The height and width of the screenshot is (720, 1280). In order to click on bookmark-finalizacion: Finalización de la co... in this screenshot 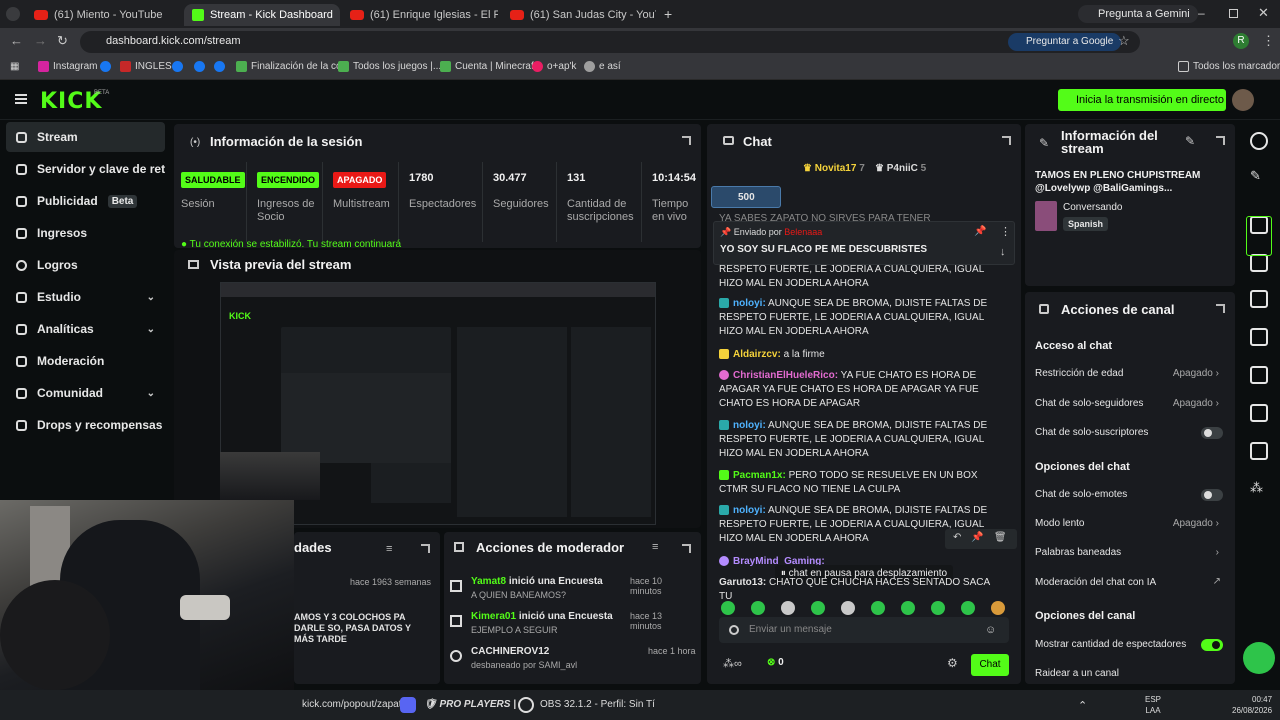, I will do `click(293, 66)`.